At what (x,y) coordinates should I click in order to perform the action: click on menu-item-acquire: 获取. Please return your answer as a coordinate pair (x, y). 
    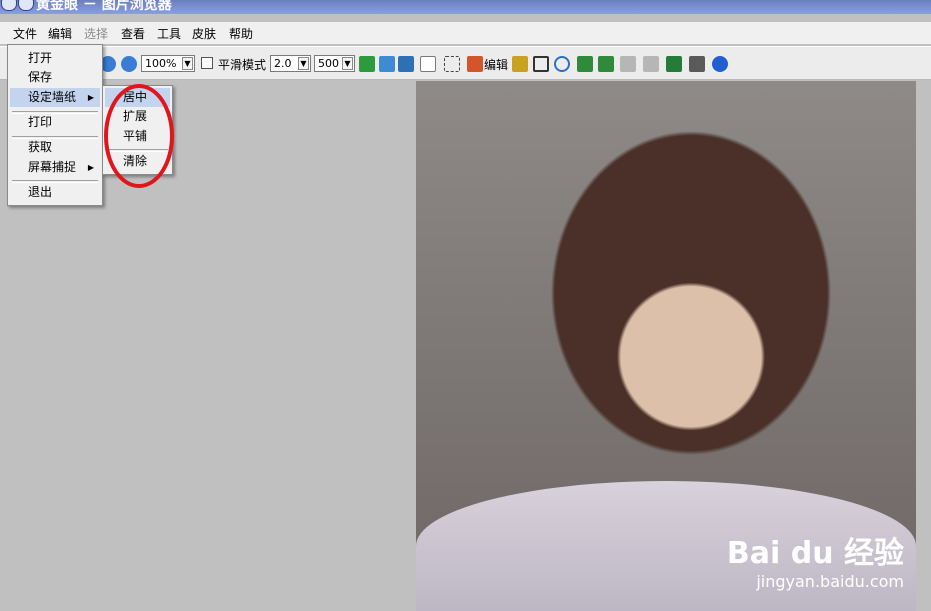
    Looking at the image, I should click on (55, 147).